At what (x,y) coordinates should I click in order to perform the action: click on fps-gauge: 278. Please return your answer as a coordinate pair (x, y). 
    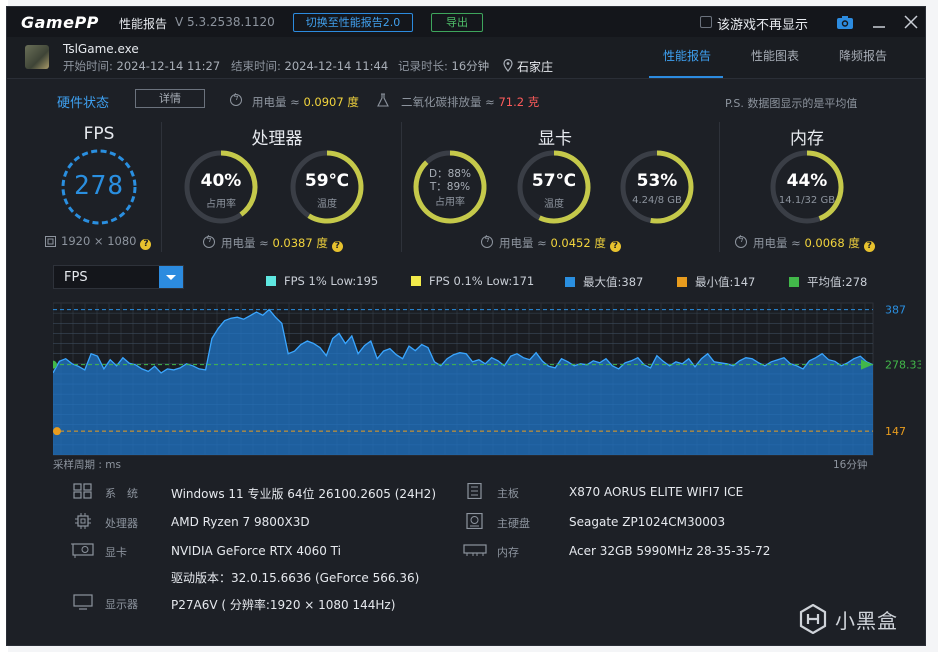
    Looking at the image, I should click on (99, 187).